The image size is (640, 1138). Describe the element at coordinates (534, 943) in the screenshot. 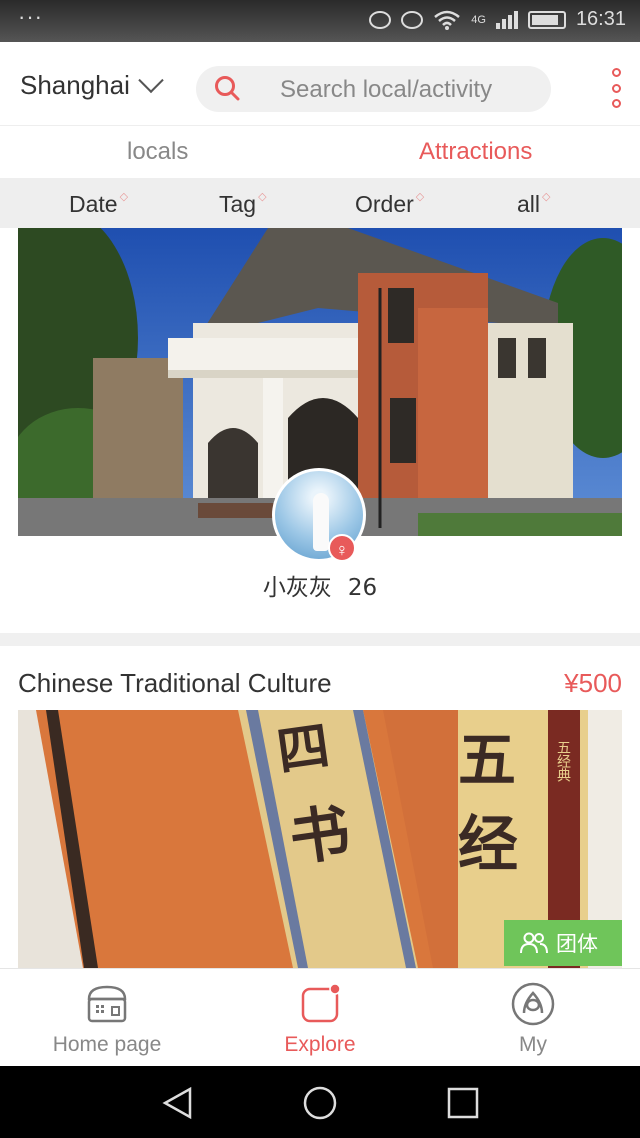

I see `group-icon` at that location.